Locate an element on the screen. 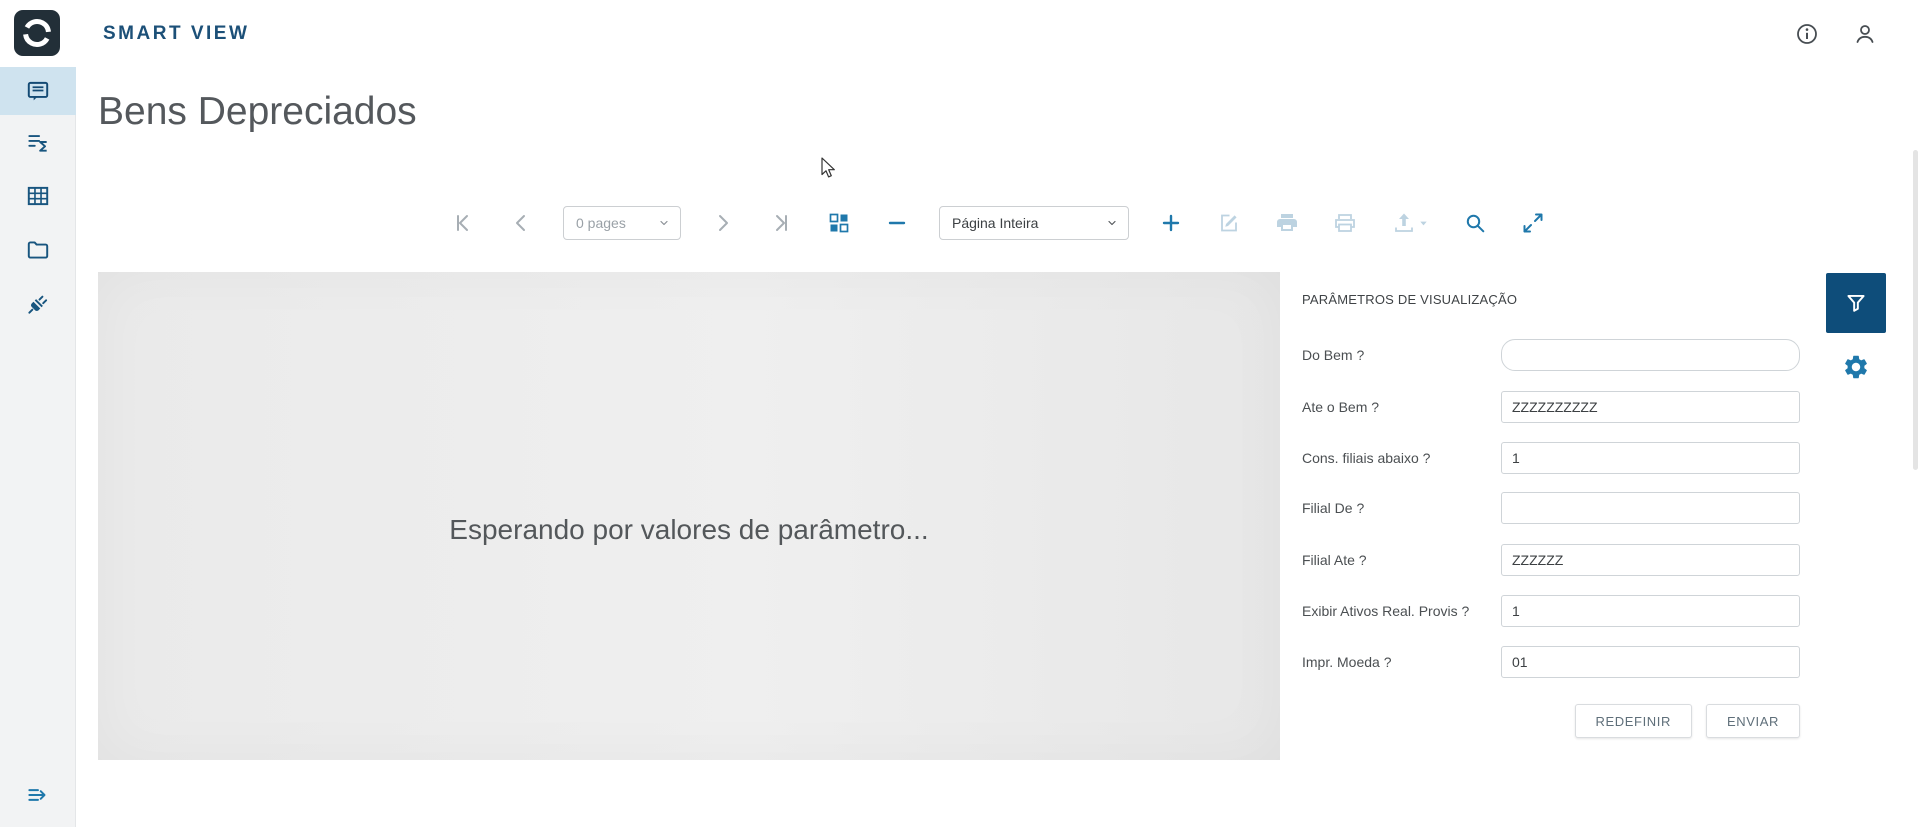 The image size is (1920, 827). print-preview-button is located at coordinates (1345, 223).